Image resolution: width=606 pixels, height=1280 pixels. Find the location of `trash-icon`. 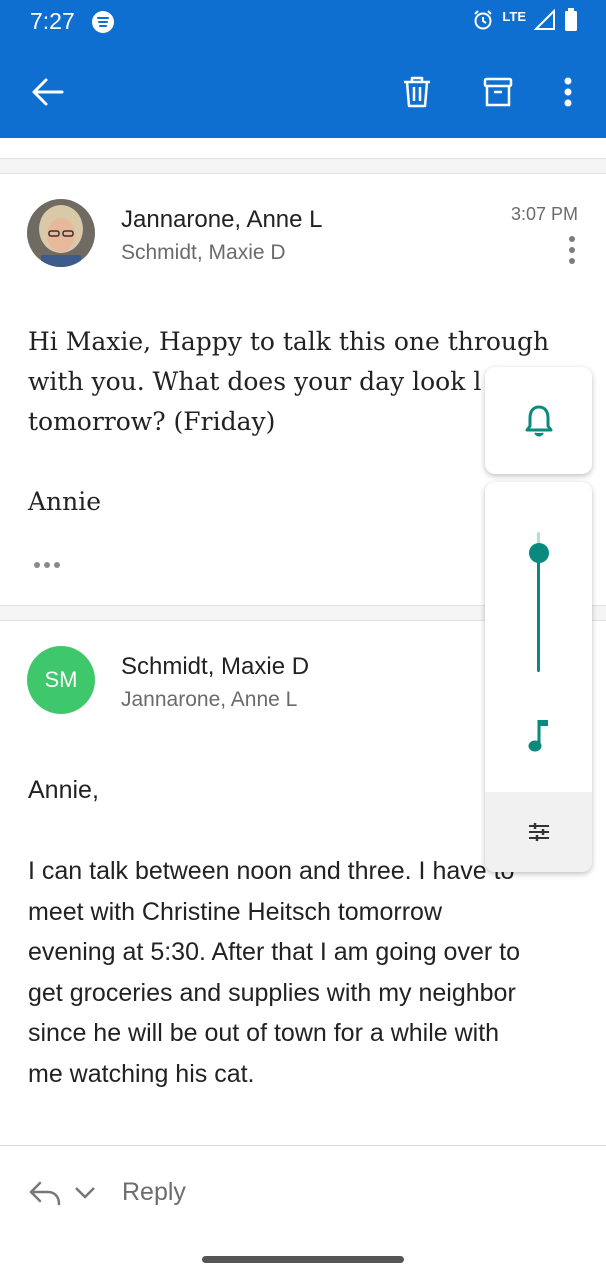

trash-icon is located at coordinates (417, 92).